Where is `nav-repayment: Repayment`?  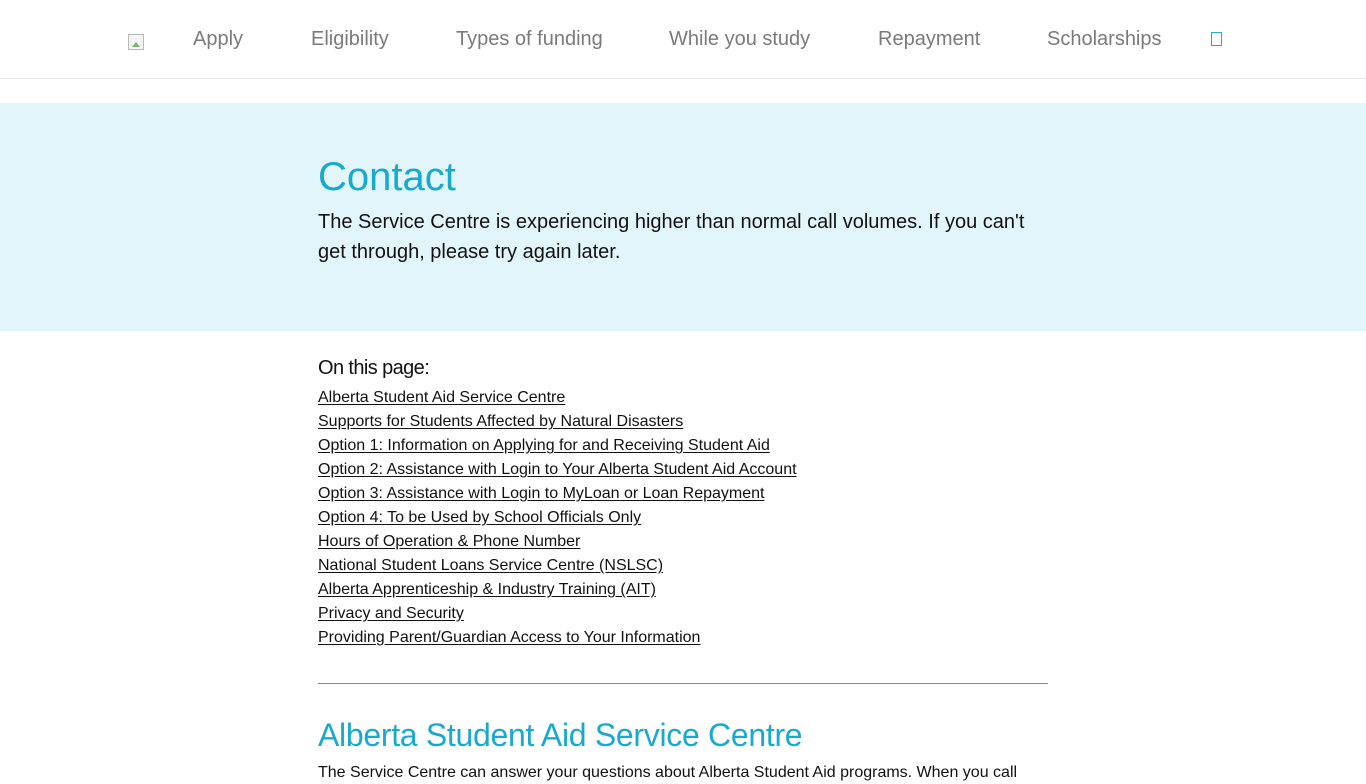
nav-repayment: Repayment is located at coordinates (929, 39).